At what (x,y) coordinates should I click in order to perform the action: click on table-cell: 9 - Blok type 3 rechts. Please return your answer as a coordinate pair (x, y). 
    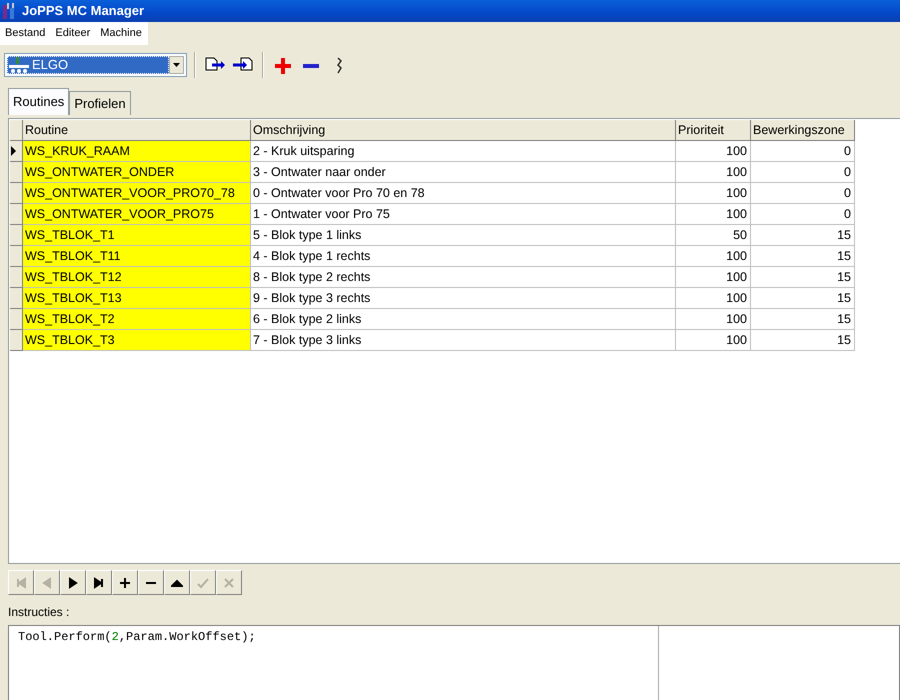
    Looking at the image, I should click on (463, 298).